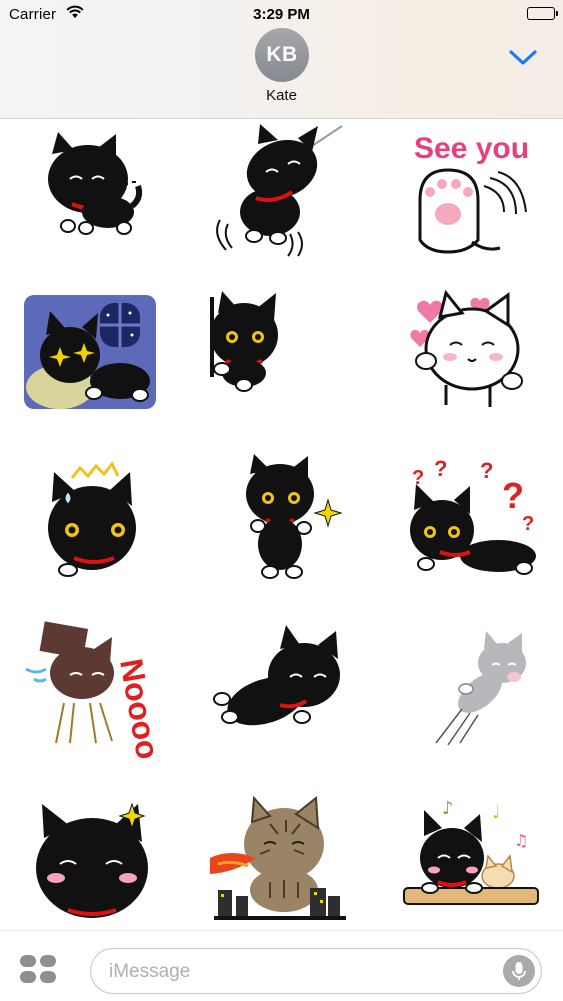  I want to click on message-field, so click(316, 971).